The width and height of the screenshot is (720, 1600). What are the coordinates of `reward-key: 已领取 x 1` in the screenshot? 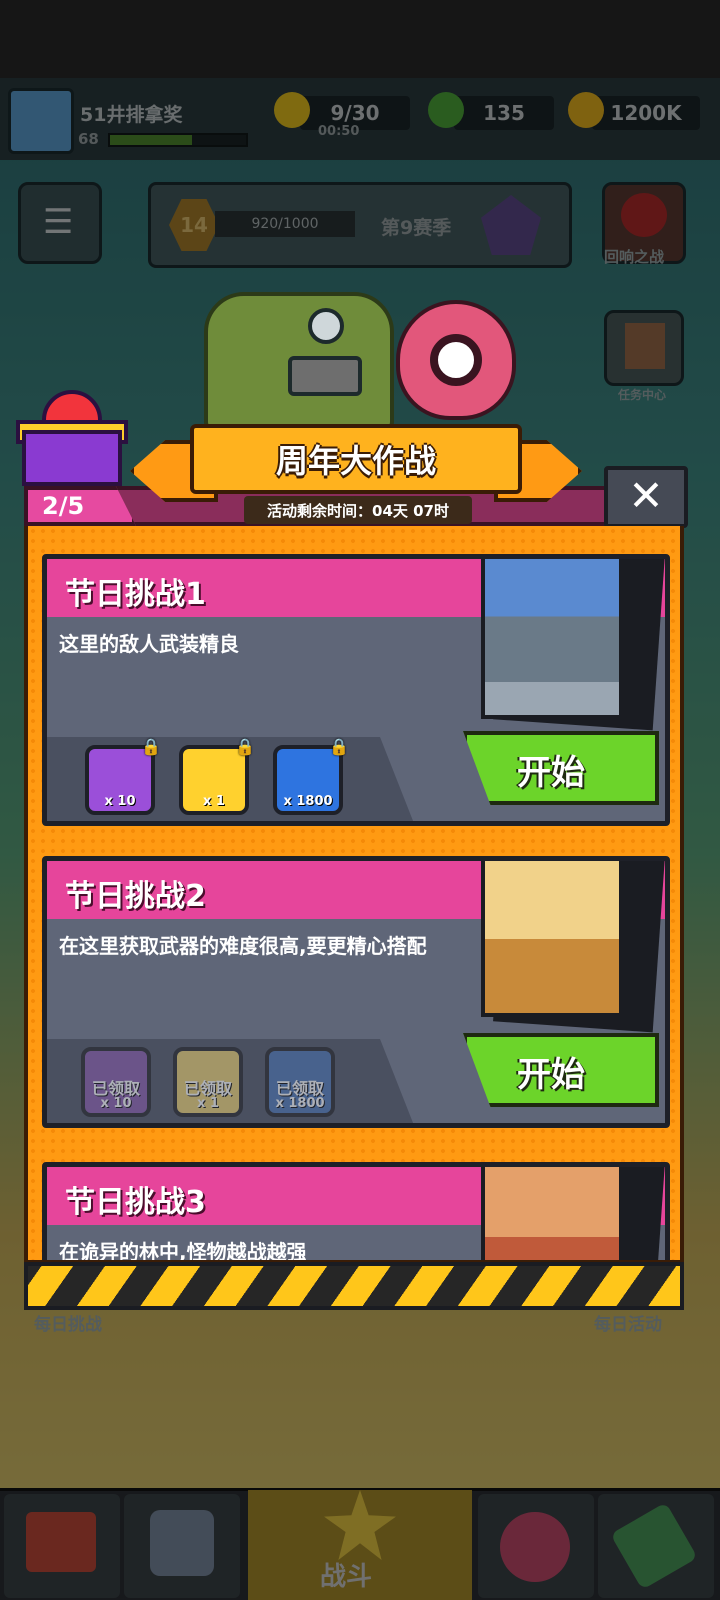 It's located at (208, 1082).